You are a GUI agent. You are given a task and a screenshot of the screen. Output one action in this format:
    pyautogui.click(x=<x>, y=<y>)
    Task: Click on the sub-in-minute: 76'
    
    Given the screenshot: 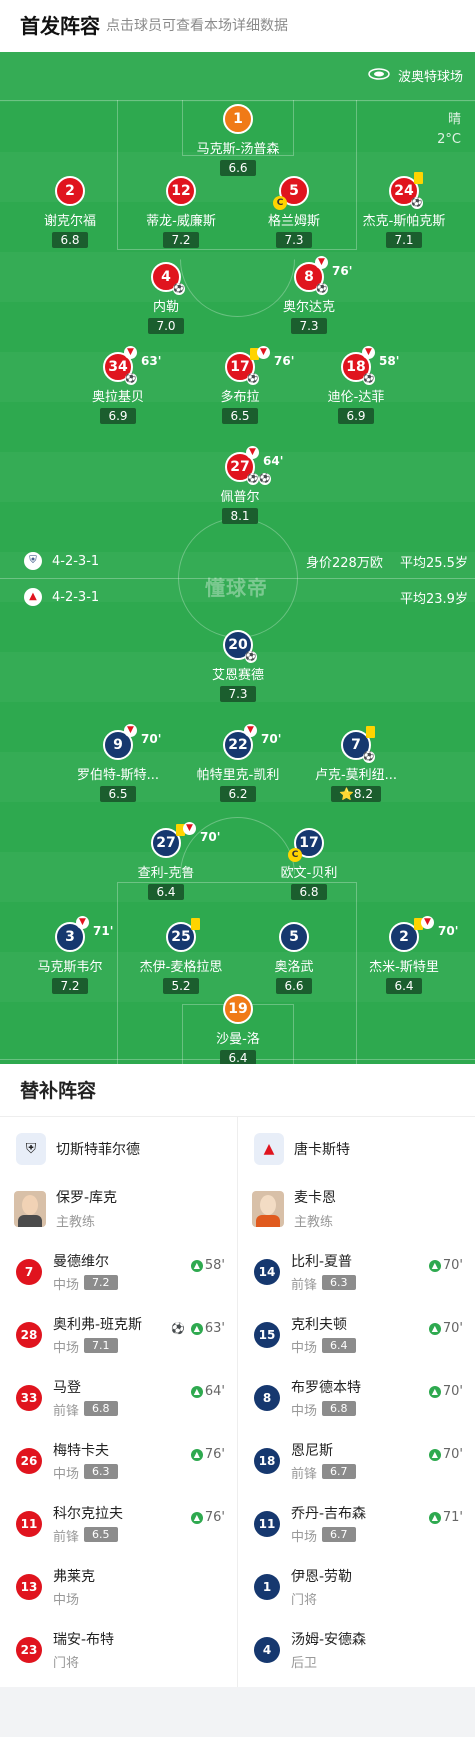 What is the action you would take?
    pyautogui.click(x=214, y=1517)
    